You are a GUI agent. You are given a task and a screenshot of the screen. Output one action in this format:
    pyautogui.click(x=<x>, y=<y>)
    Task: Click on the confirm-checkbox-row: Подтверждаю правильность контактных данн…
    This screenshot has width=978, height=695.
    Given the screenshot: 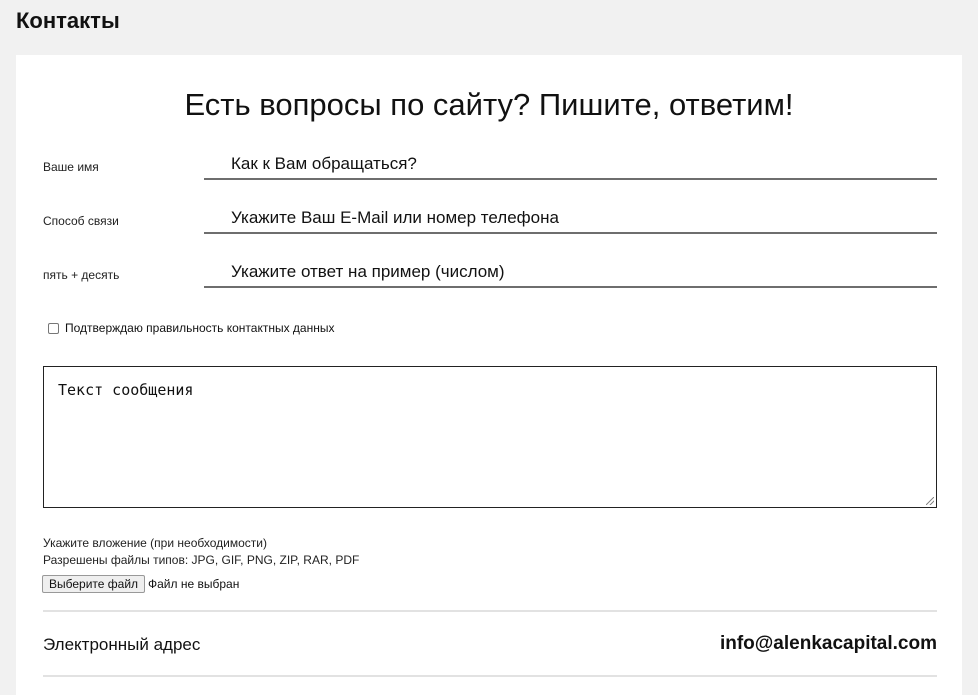 What is the action you would take?
    pyautogui.click(x=191, y=328)
    